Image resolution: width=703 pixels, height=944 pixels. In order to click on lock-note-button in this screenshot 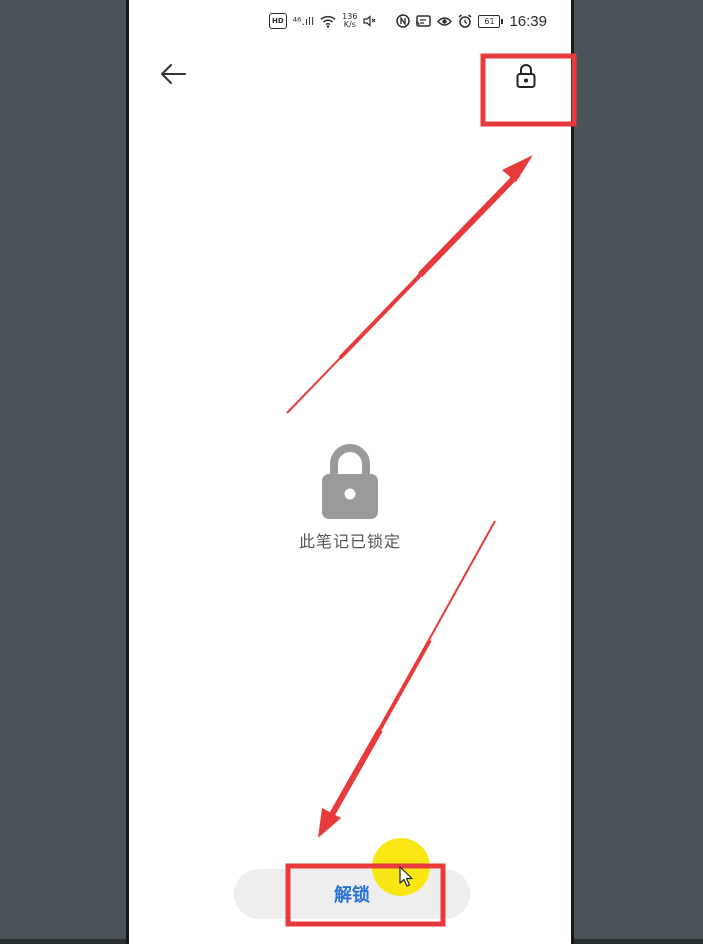, I will do `click(526, 76)`.